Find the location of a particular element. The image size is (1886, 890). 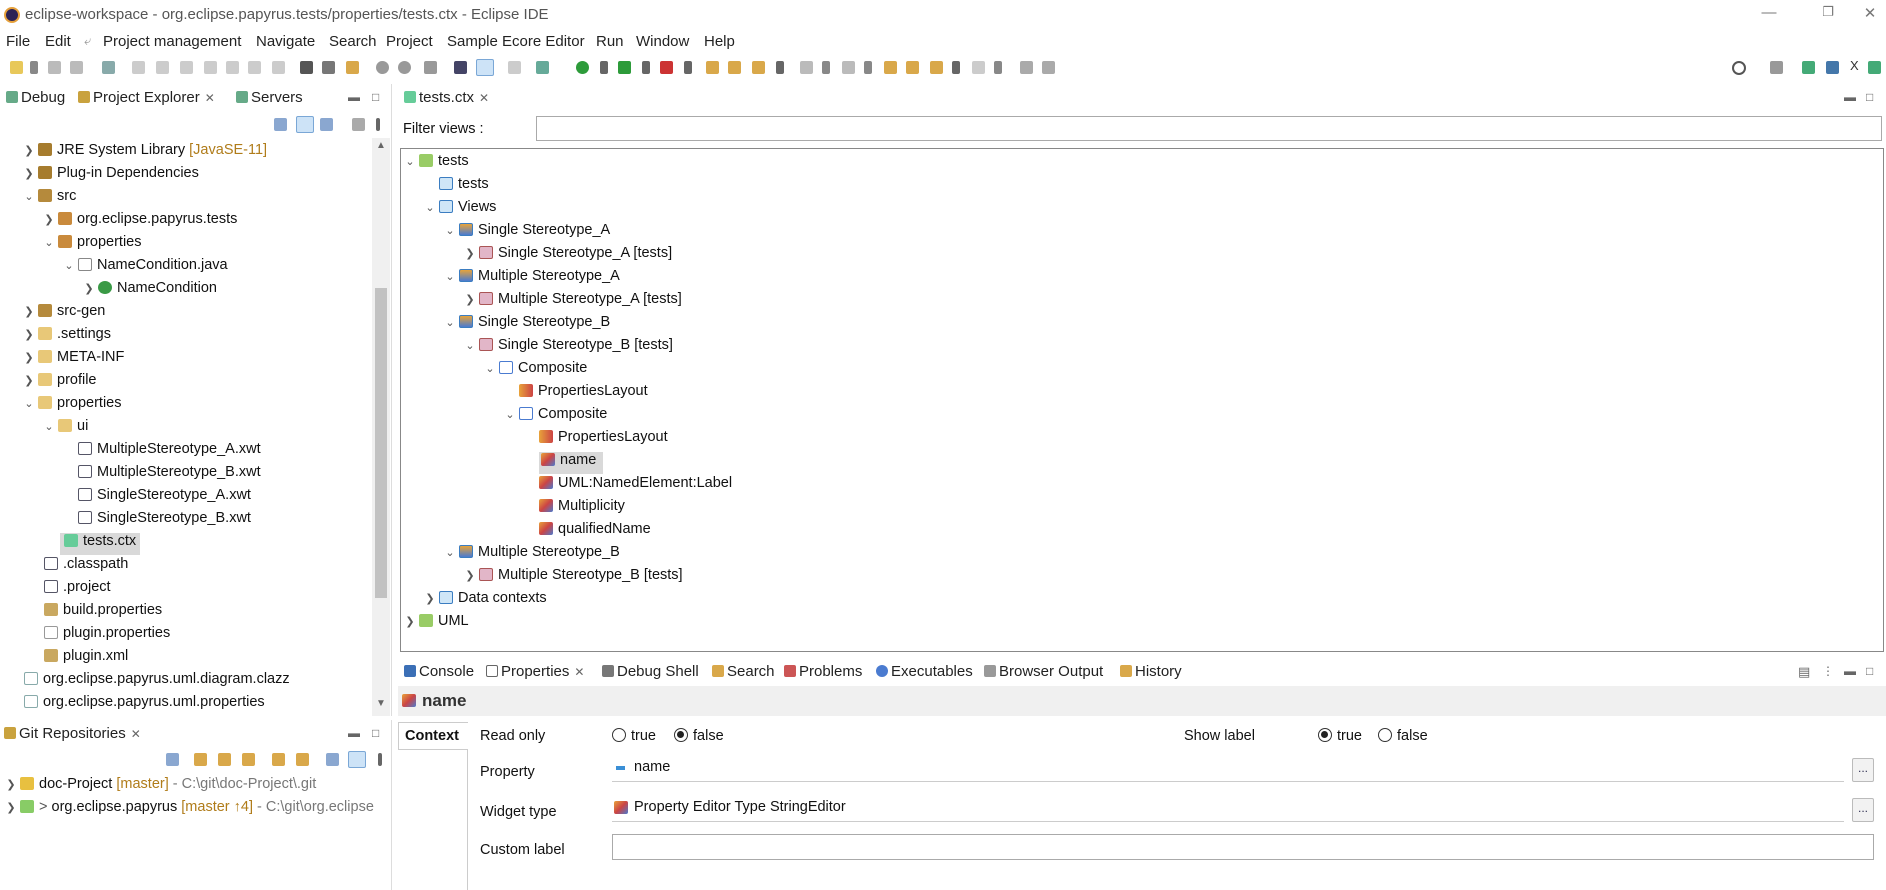

new-icon is located at coordinates (16, 67).